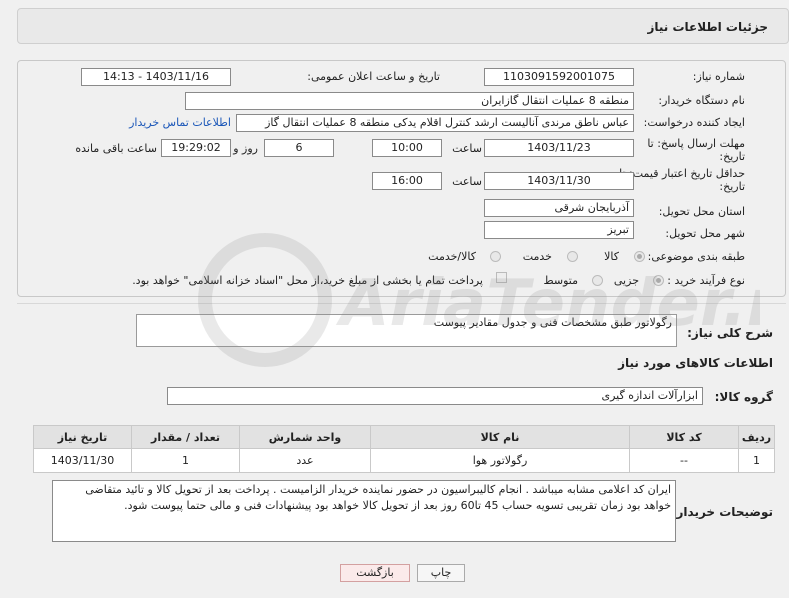 The height and width of the screenshot is (598, 789). Describe the element at coordinates (706, 280) in the screenshot. I see `purchase-process-label: نوع فرآیند خرید :` at that location.